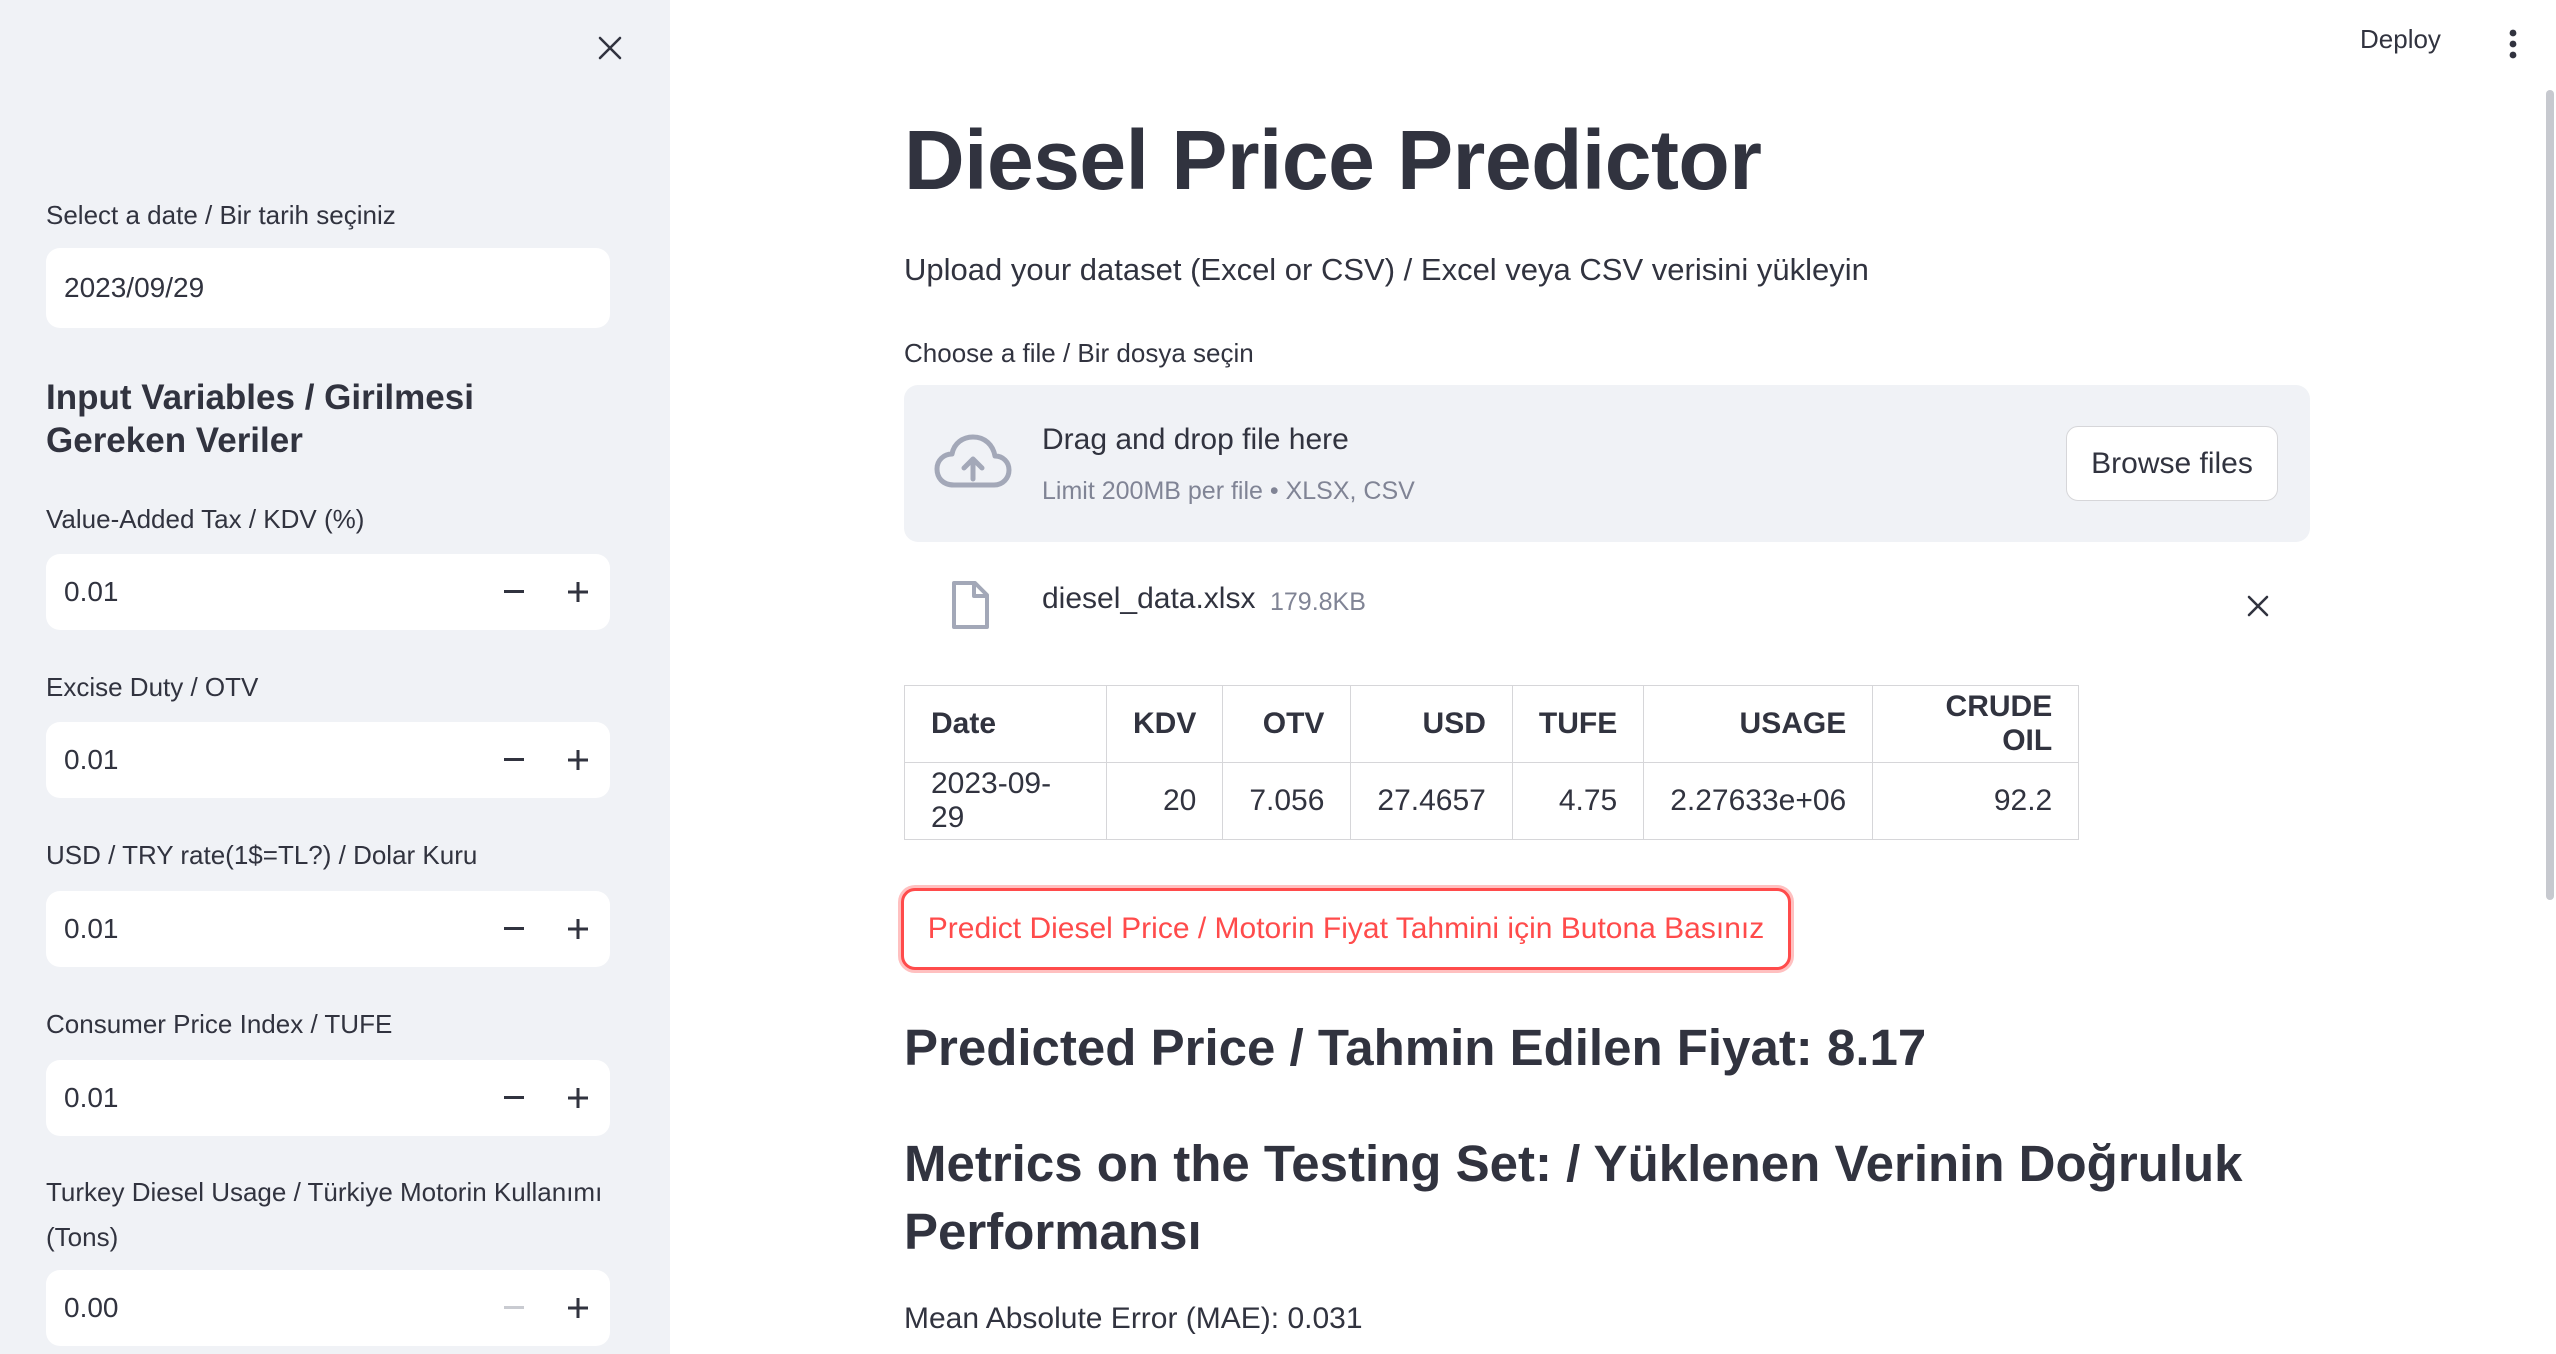  Describe the element at coordinates (1228, 491) in the screenshot. I see `dropzone-limit: Limit 200MB per file • XLSX, CSV` at that location.